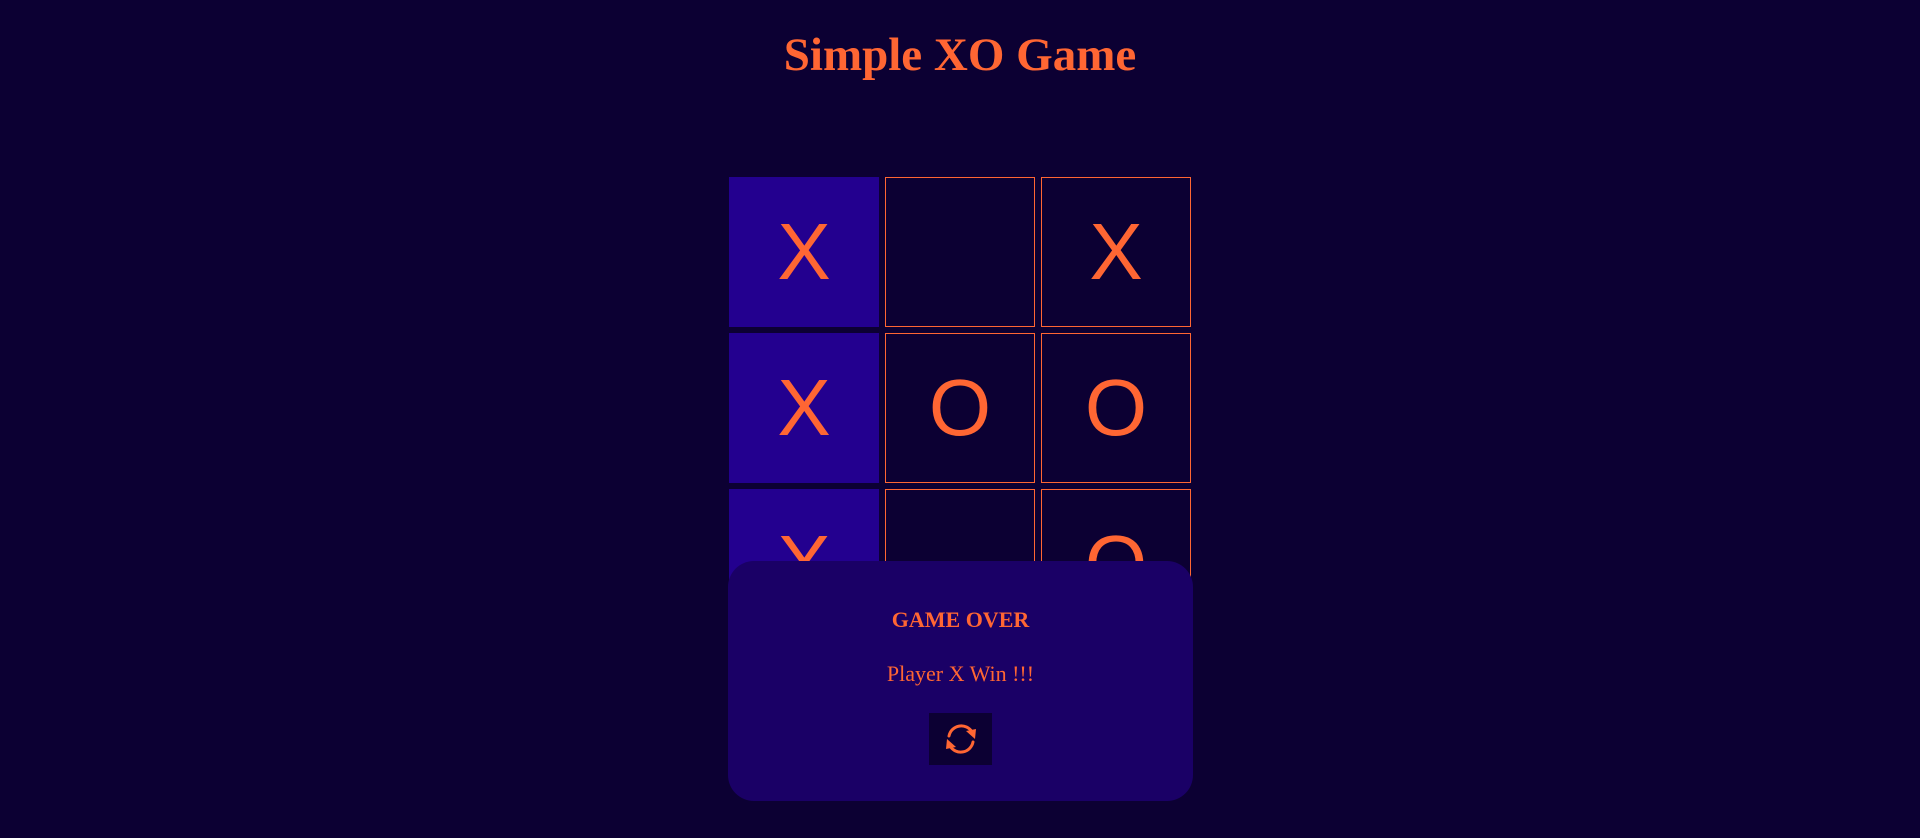  Describe the element at coordinates (960, 252) in the screenshot. I see `board-cell-r1c2` at that location.